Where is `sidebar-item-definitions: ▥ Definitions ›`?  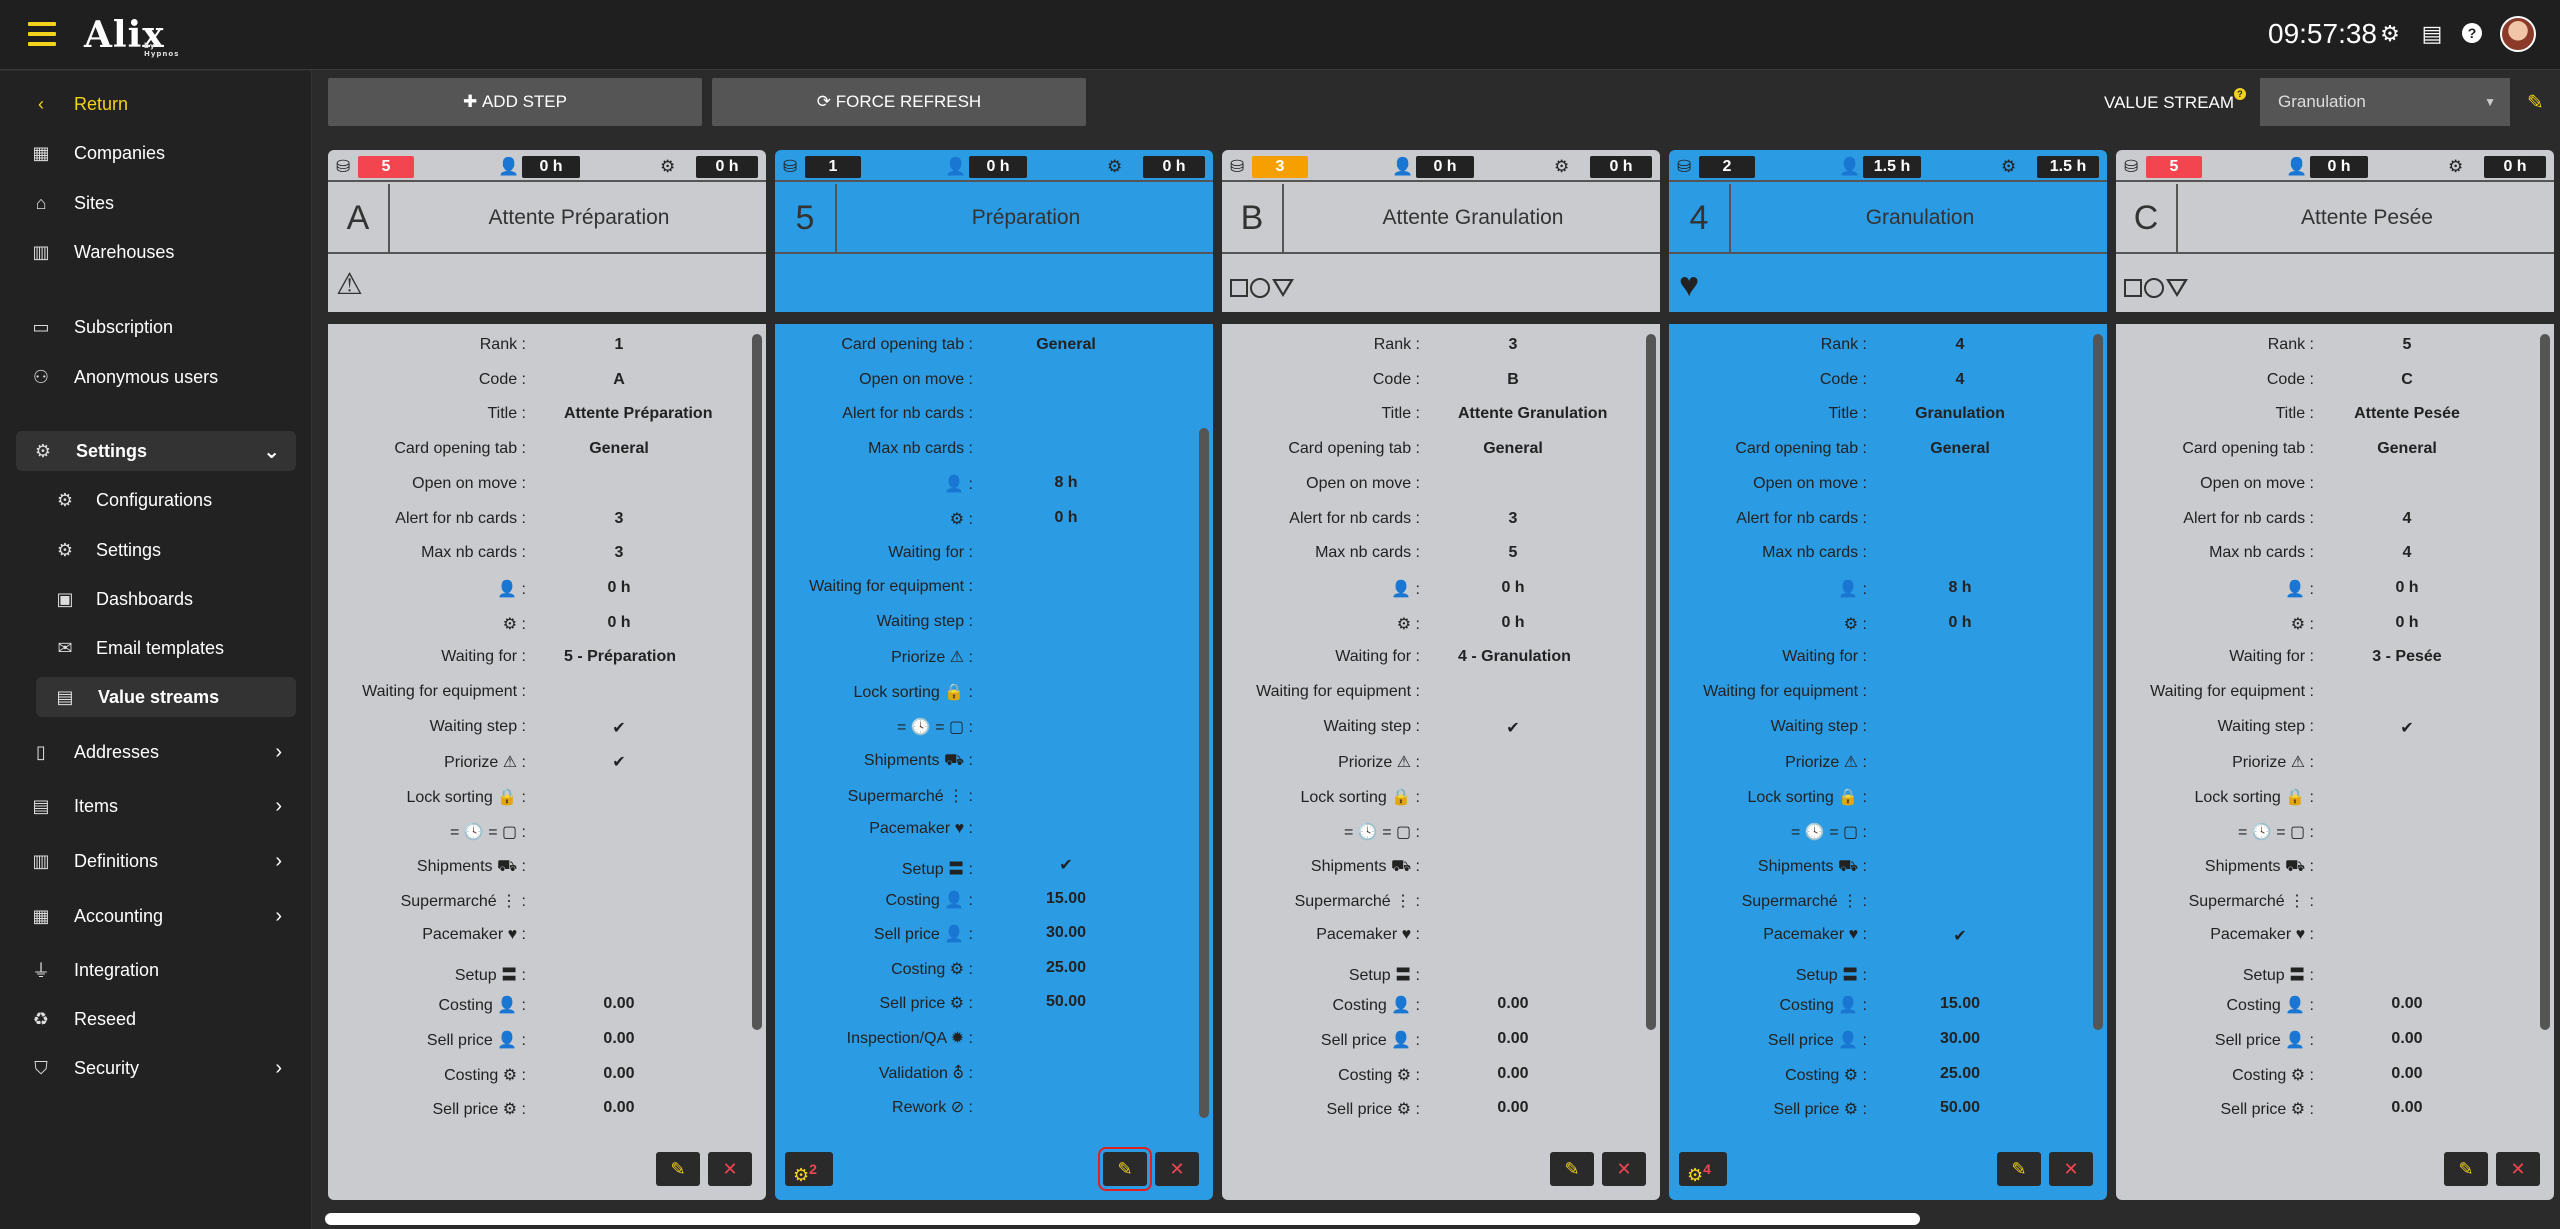
sidebar-item-definitions: ▥ Definitions › is located at coordinates (156, 861).